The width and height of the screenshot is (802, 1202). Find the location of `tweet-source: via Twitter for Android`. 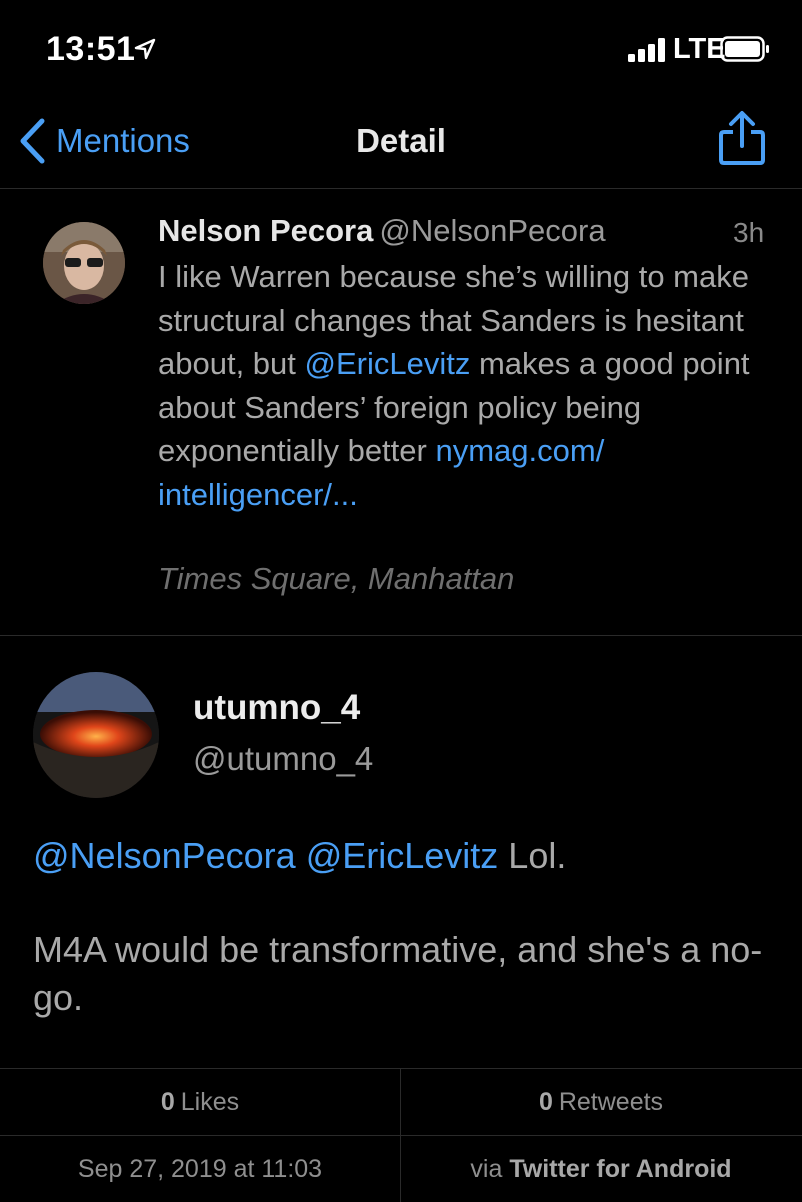

tweet-source: via Twitter for Android is located at coordinates (601, 1169).